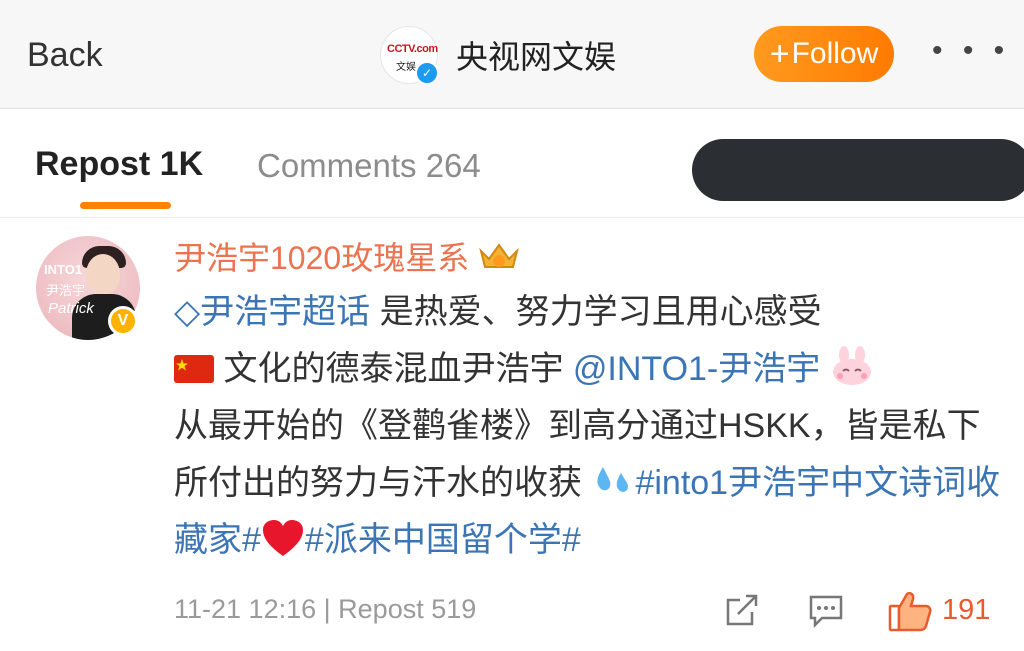  I want to click on share-icon, so click(742, 611).